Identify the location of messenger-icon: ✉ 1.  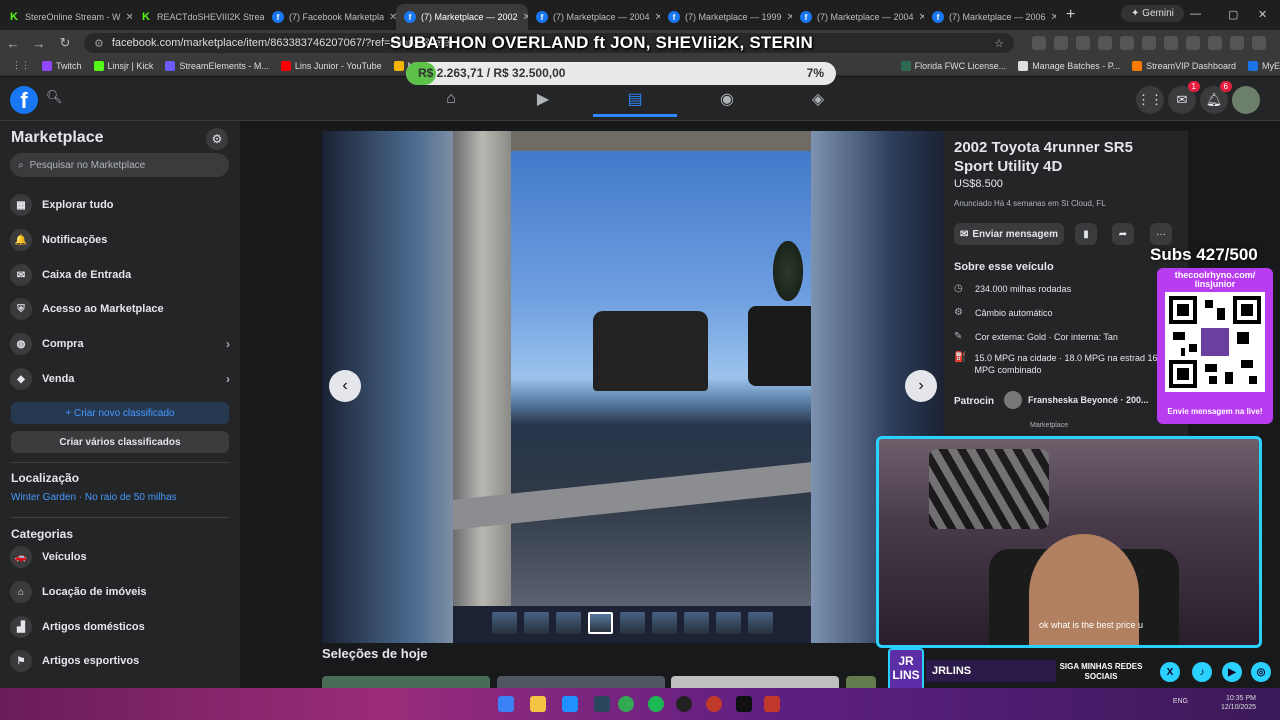
(1184, 97).